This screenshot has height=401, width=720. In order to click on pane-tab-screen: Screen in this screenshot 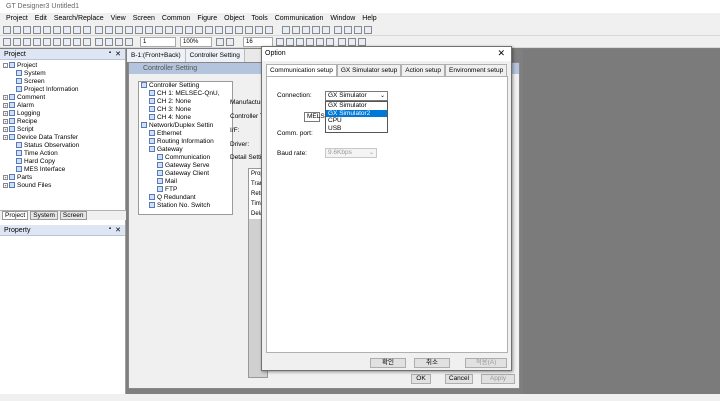, I will do `click(73, 215)`.